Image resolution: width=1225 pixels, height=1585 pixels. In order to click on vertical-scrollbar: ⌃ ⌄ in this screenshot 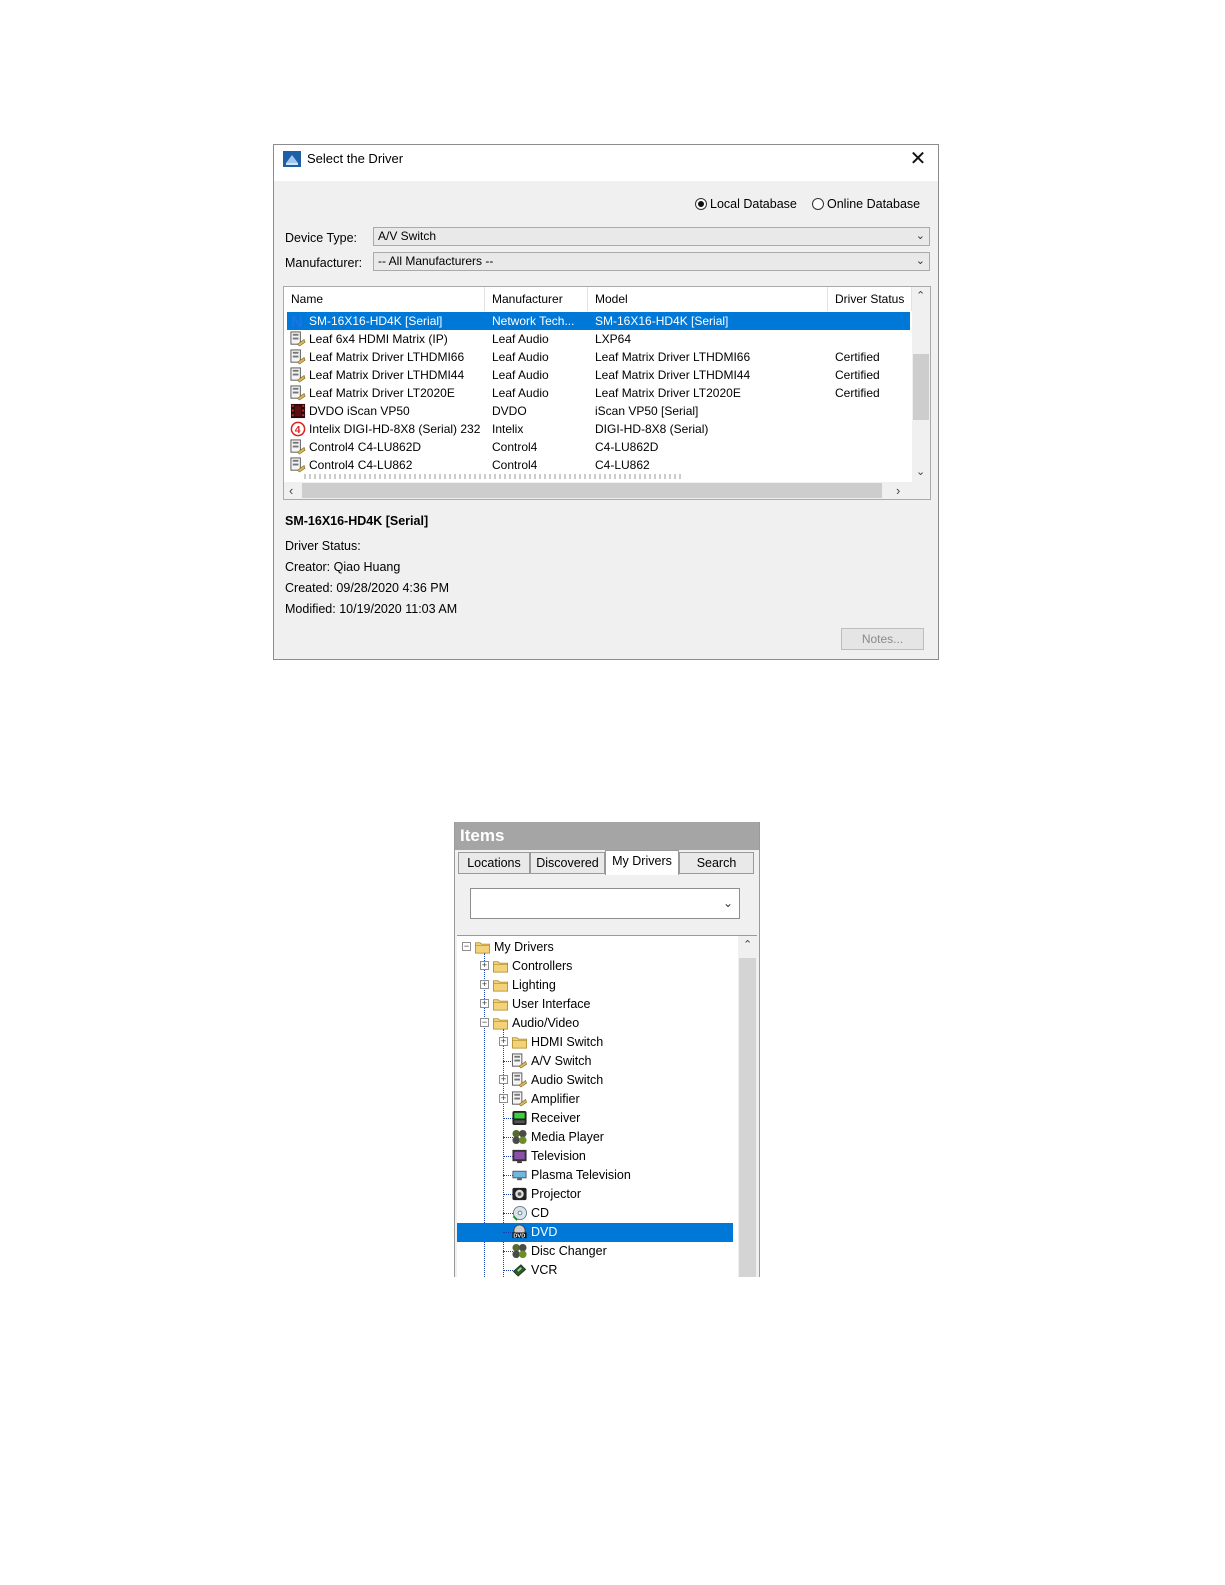, I will do `click(921, 385)`.